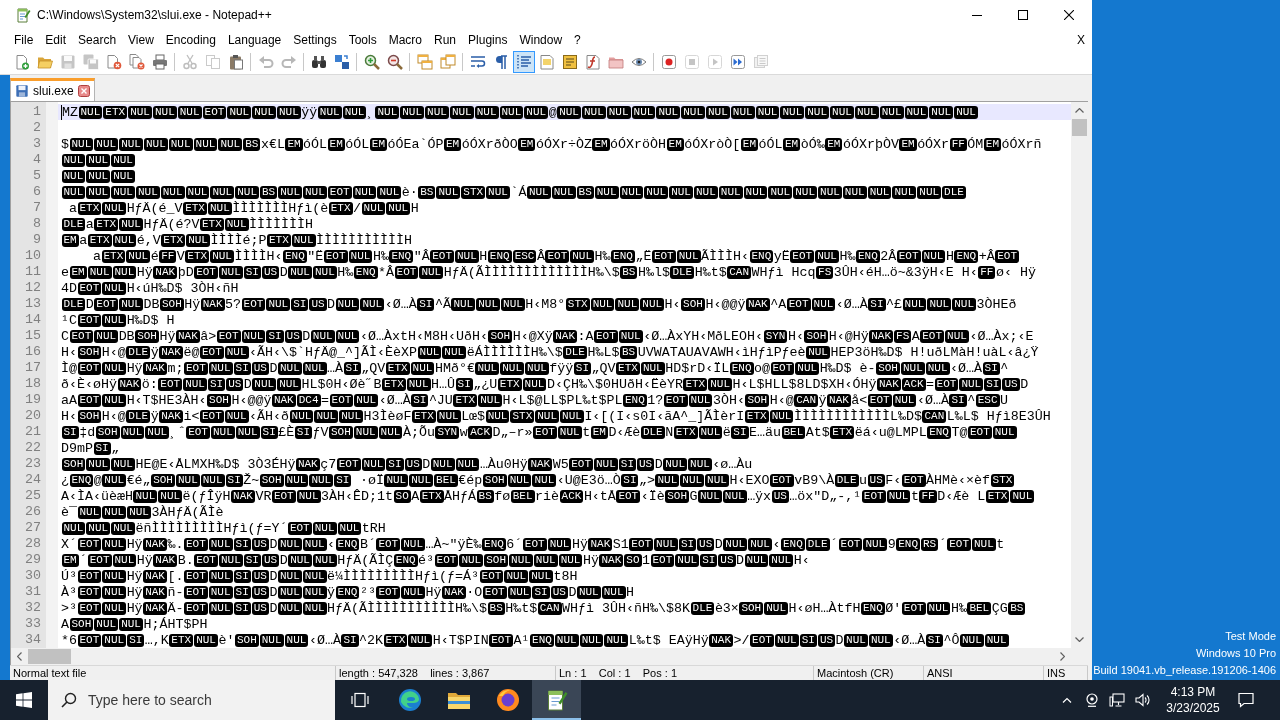  What do you see at coordinates (318, 62) in the screenshot?
I see `binoculars-icon` at bounding box center [318, 62].